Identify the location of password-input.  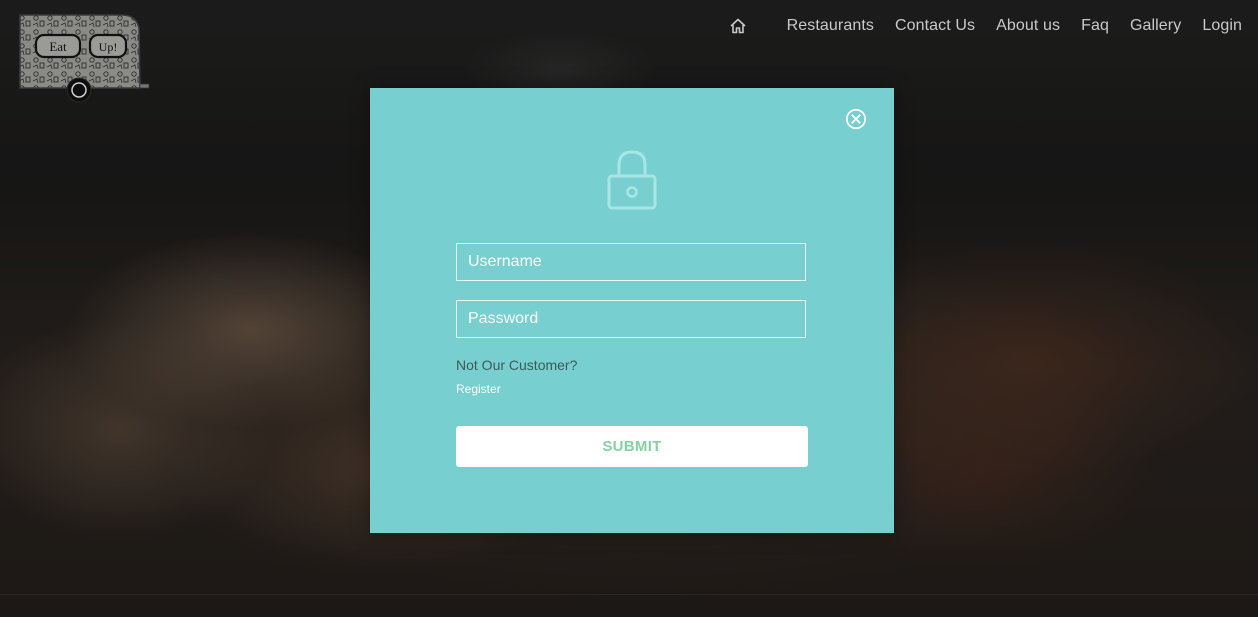
(631, 319).